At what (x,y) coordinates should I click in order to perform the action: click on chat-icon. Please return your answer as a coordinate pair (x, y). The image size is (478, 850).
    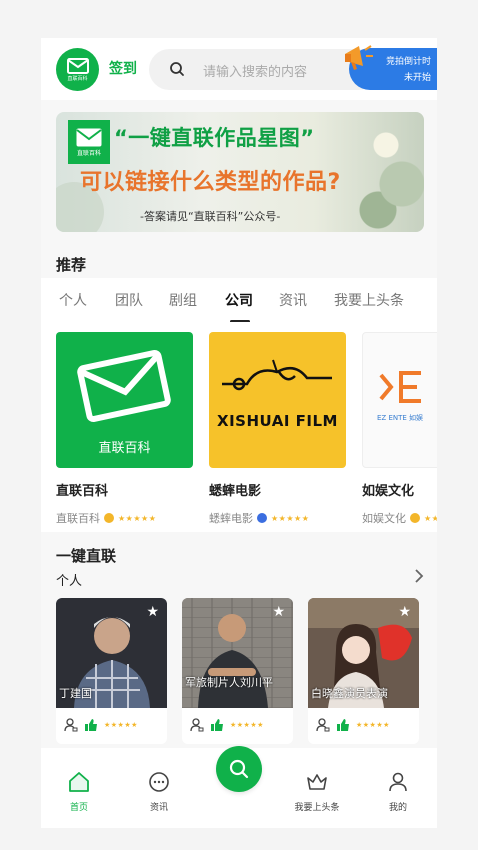
    Looking at the image, I should click on (159, 782).